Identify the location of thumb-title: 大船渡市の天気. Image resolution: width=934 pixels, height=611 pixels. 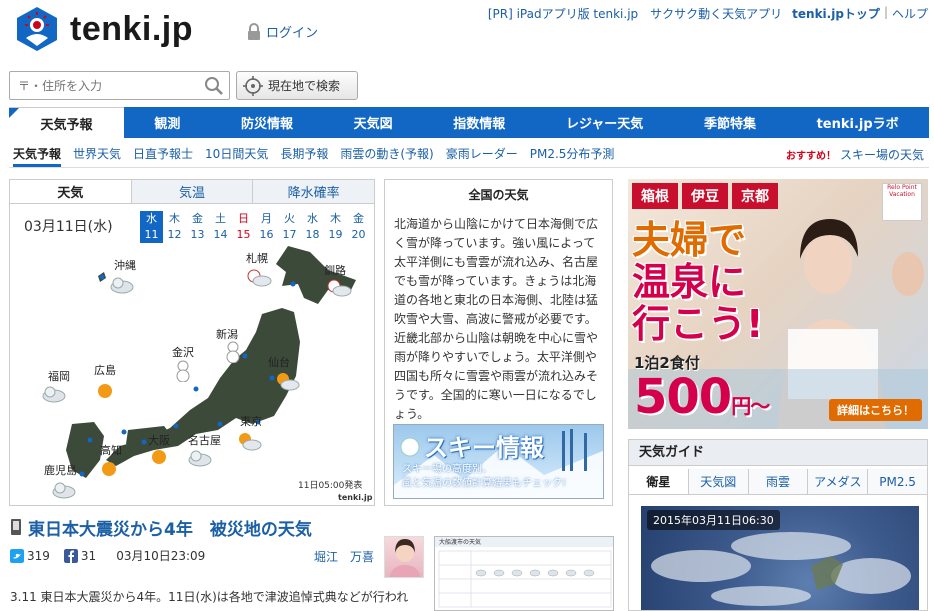
(524, 542).